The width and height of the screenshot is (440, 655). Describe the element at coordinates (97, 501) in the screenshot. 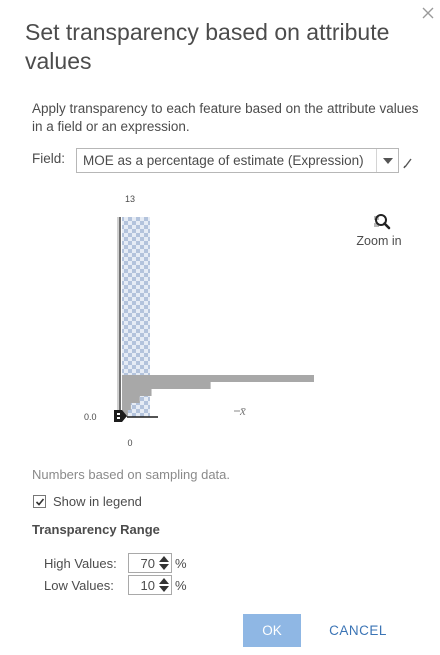

I see `show-in-legend-label: Show in legend` at that location.